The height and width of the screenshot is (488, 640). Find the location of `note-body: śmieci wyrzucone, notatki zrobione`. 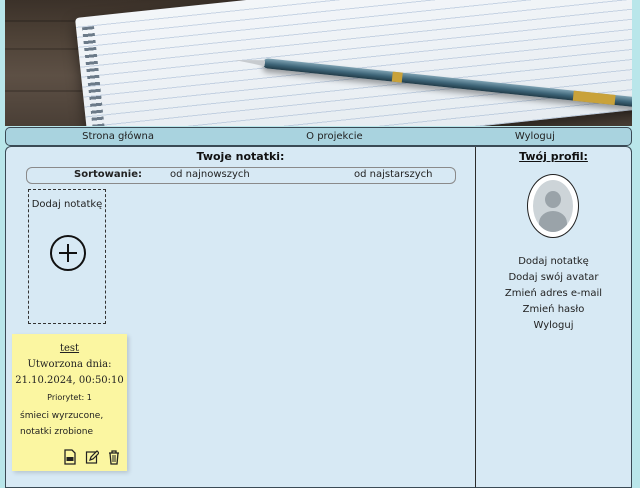

note-body: śmieci wyrzucone, notatki zrobione is located at coordinates (70, 424).